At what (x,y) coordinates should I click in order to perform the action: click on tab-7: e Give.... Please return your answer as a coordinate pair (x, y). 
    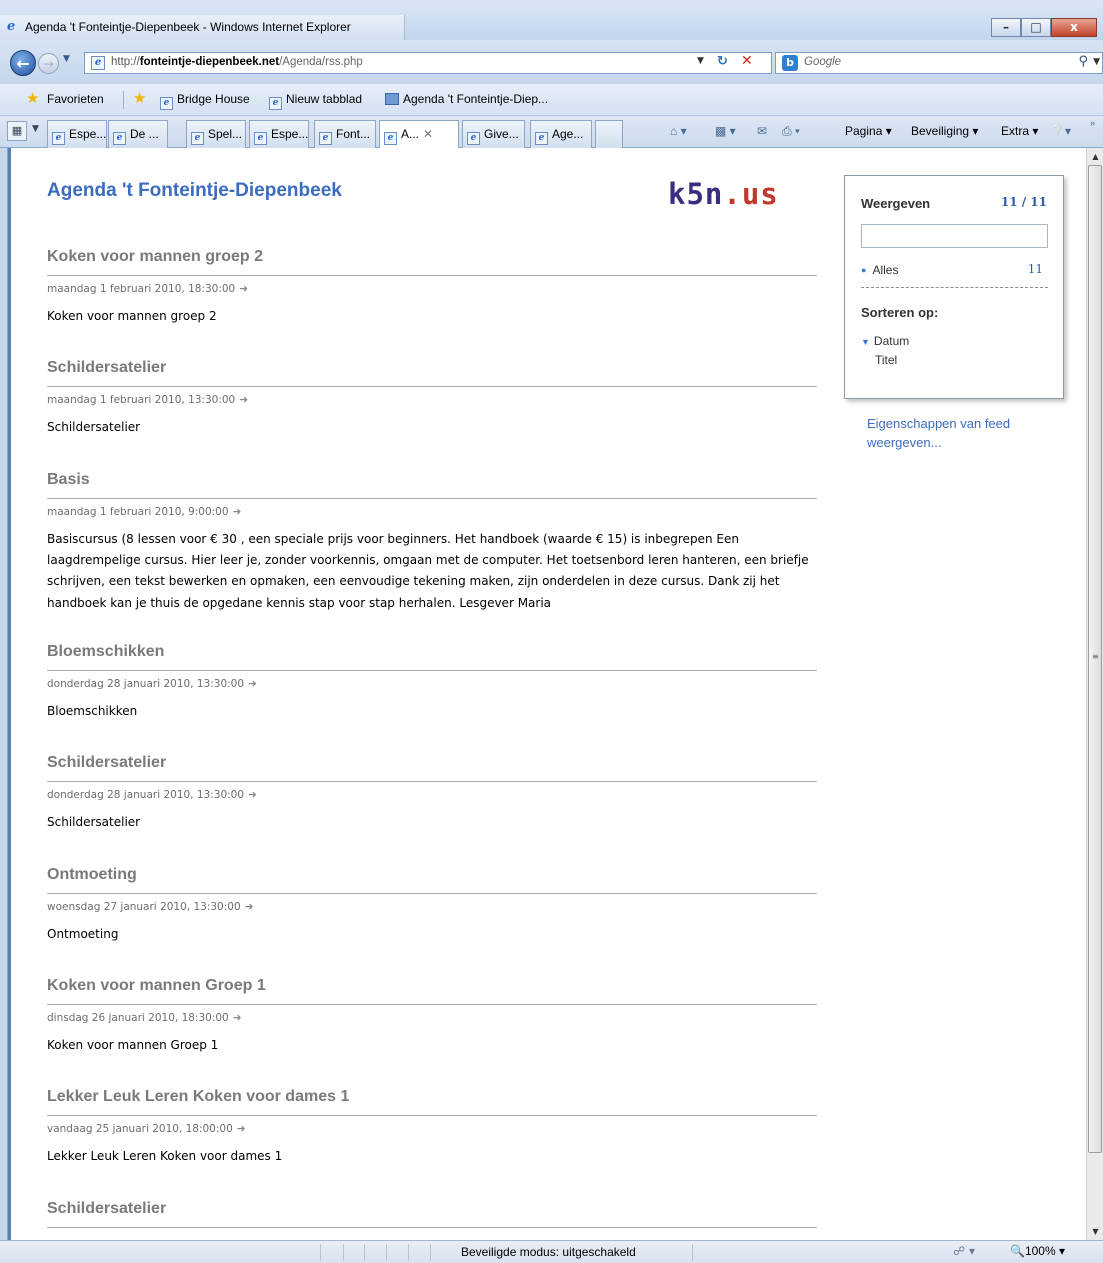
    Looking at the image, I should click on (493, 134).